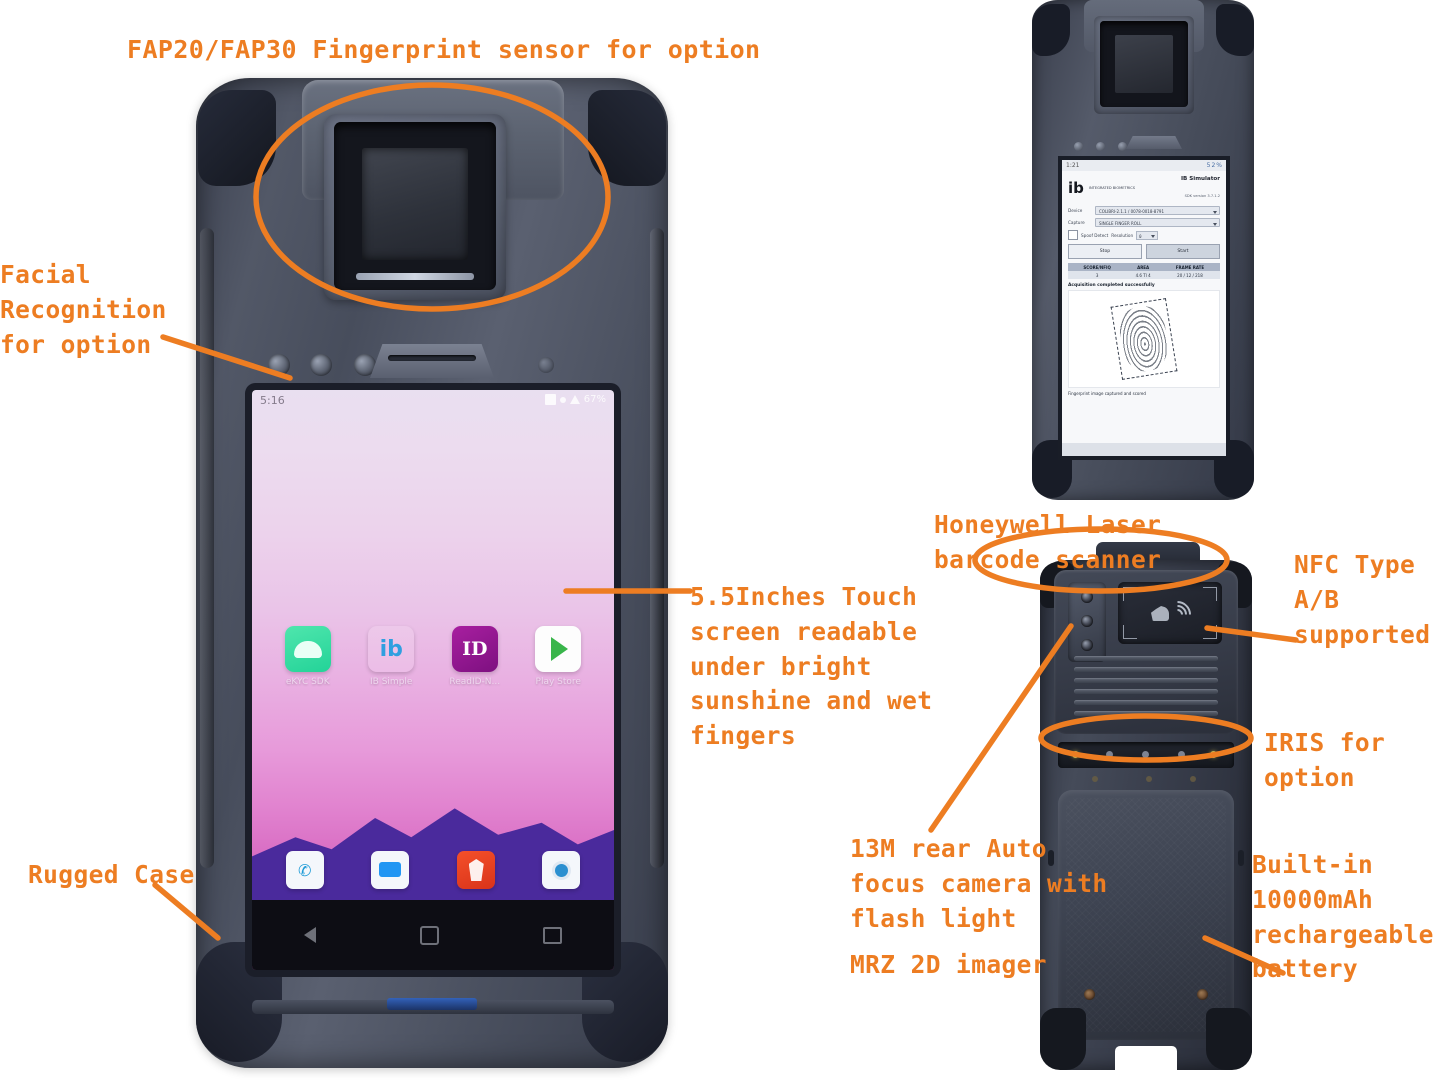  Describe the element at coordinates (279, 365) in the screenshot. I see `front-camera-icon` at that location.